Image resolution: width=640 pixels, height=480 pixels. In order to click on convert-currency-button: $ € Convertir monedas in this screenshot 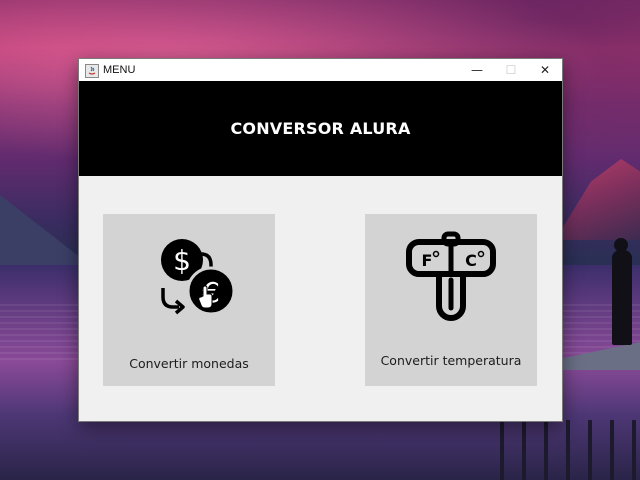, I will do `click(189, 300)`.